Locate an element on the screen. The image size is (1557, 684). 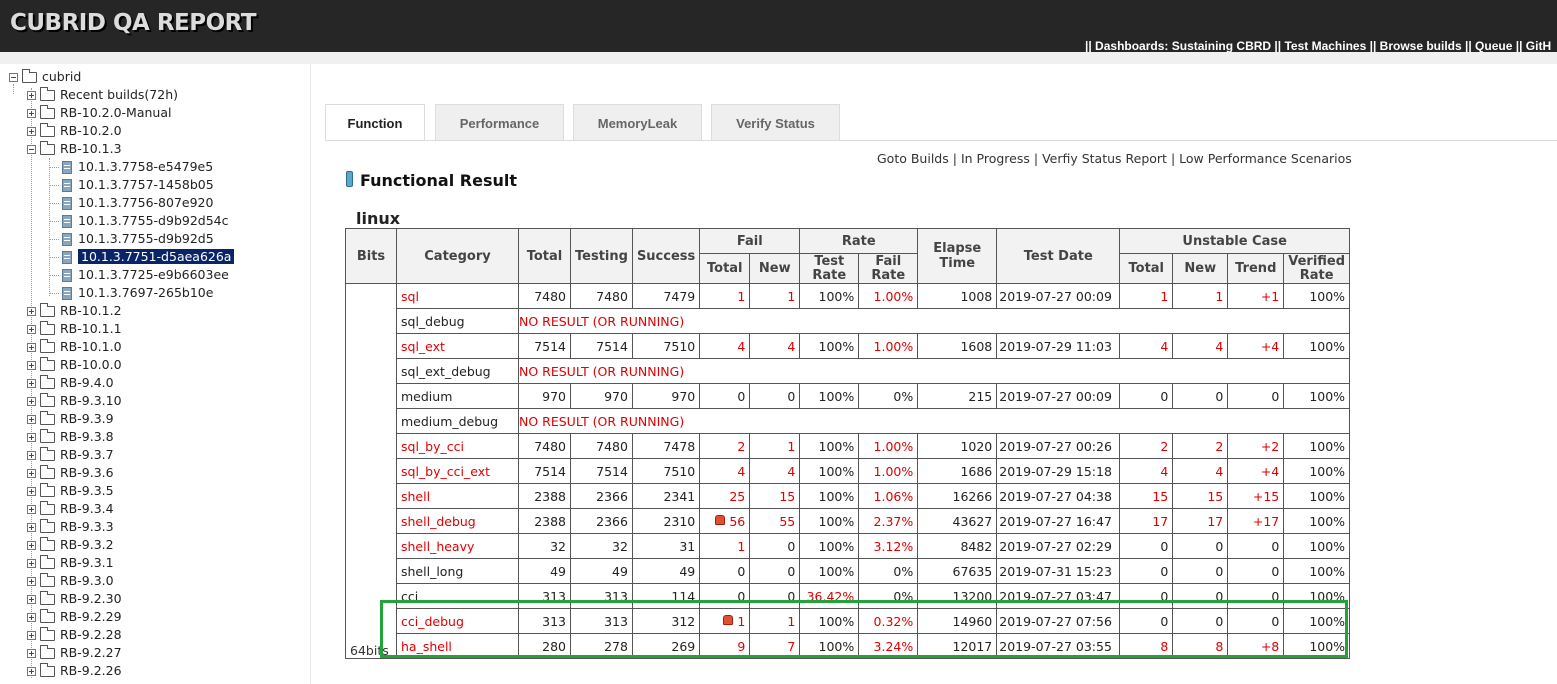
tree-node-branch: RB-9.3.6 is located at coordinates (70, 473).